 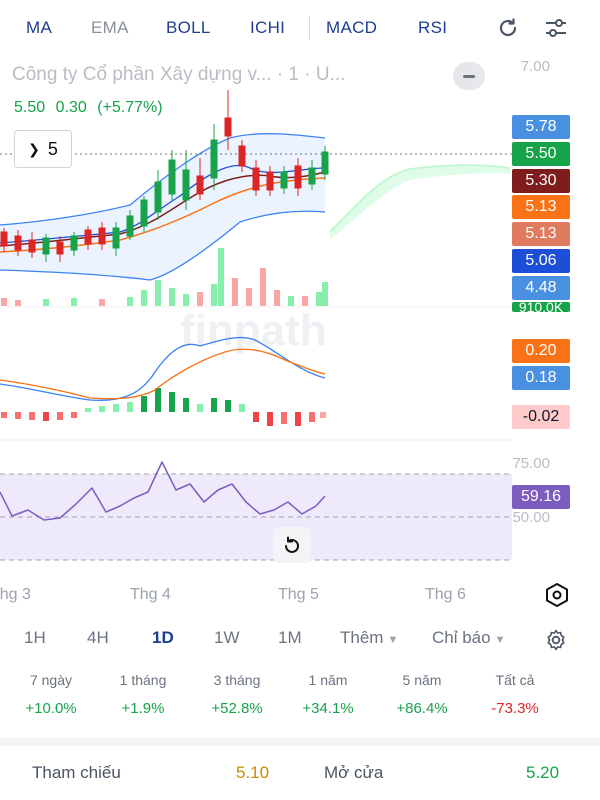 I want to click on reset-zoom-button, so click(x=292, y=545).